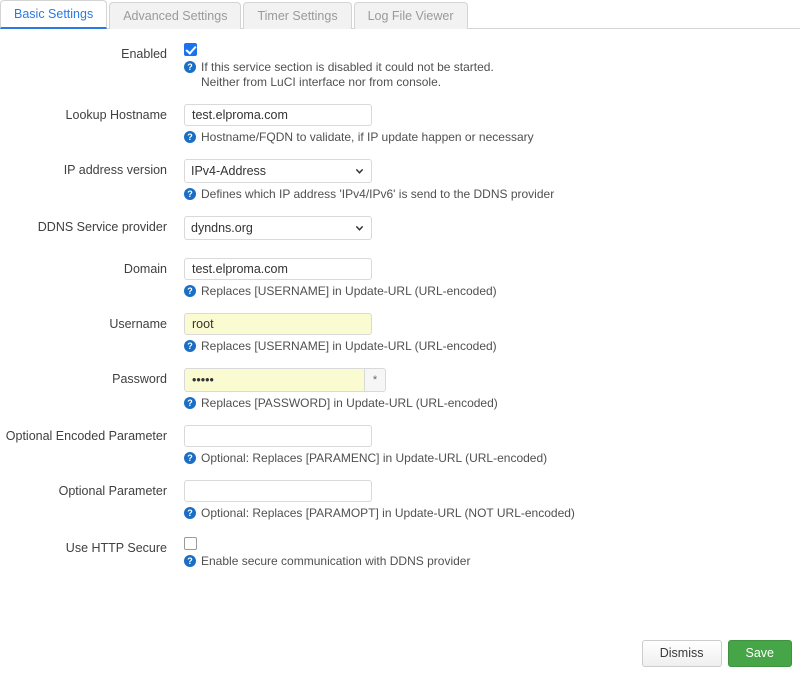  I want to click on domain-label: Domain, so click(145, 269).